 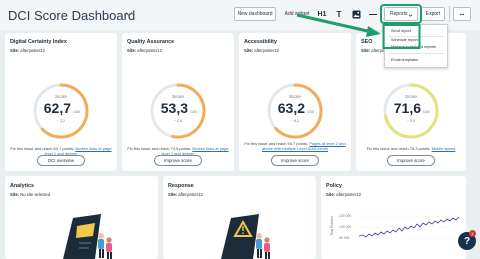 What do you see at coordinates (345, 227) in the screenshot?
I see `policy-y-tick: 100 000` at bounding box center [345, 227].